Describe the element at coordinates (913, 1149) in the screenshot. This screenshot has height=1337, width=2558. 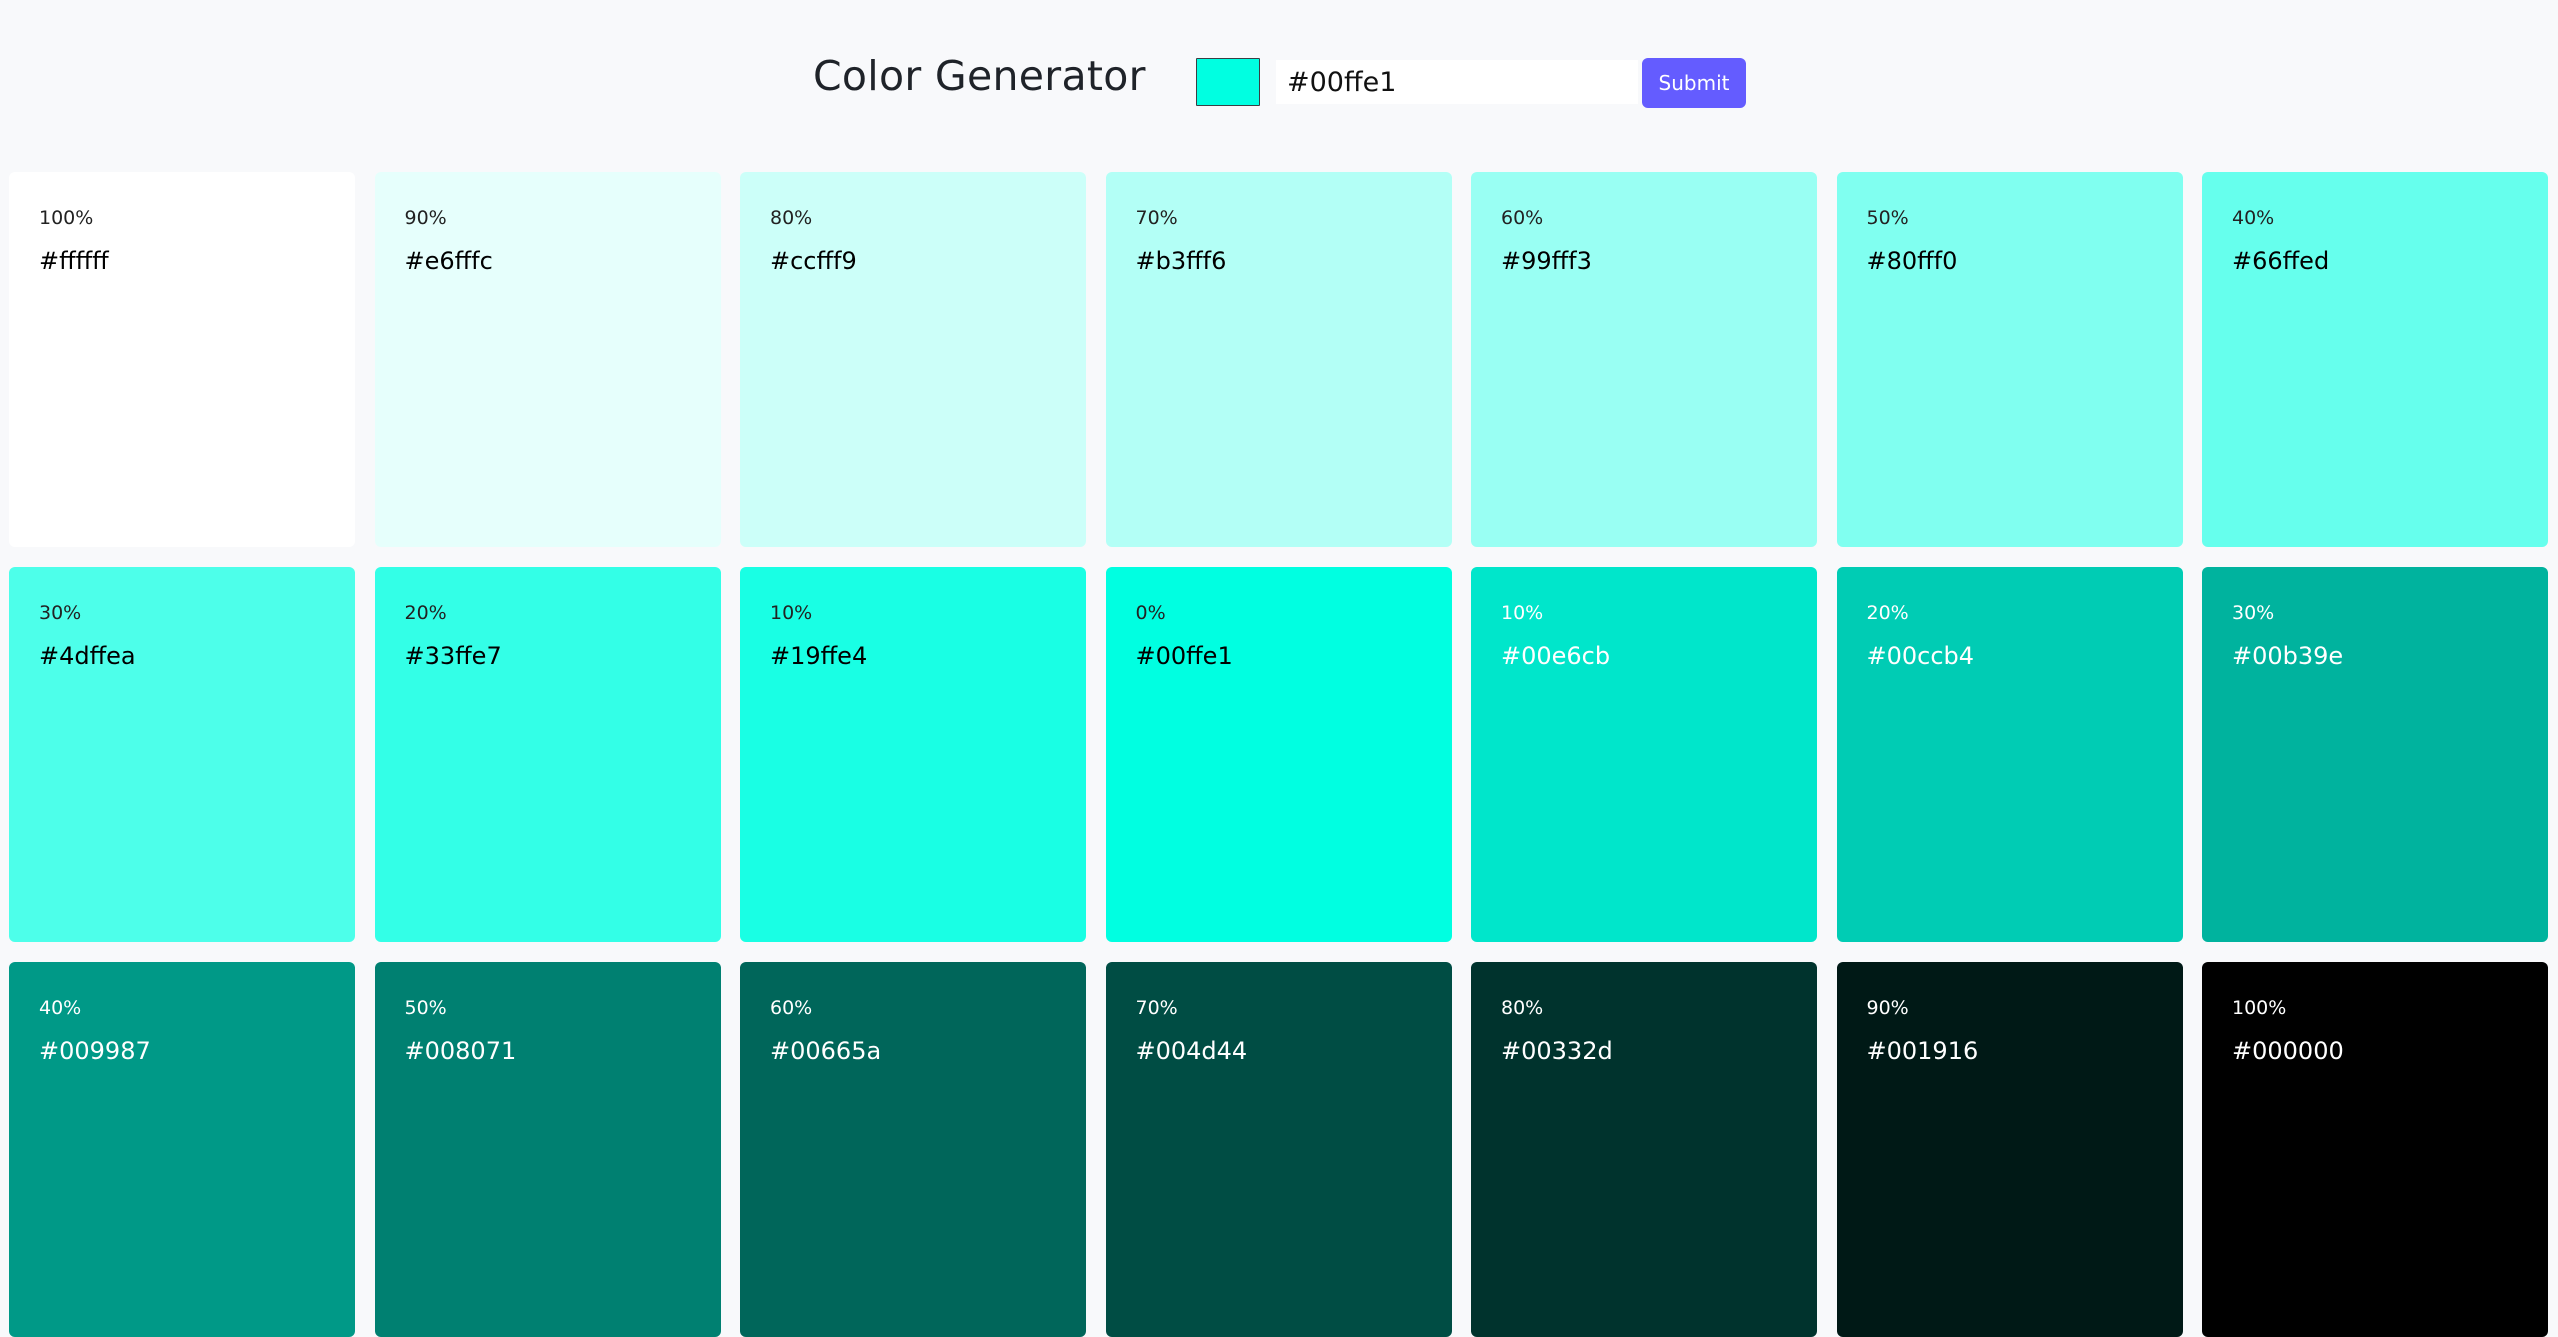
I see `color-swatch-card: 60% #00665a` at that location.